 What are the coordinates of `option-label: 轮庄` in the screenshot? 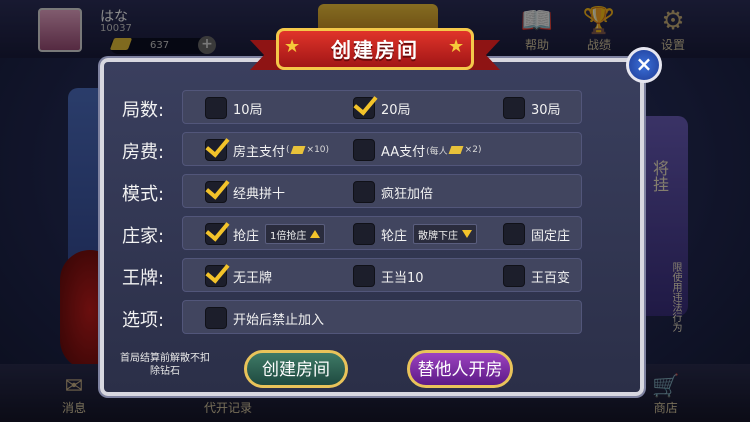 It's located at (394, 236).